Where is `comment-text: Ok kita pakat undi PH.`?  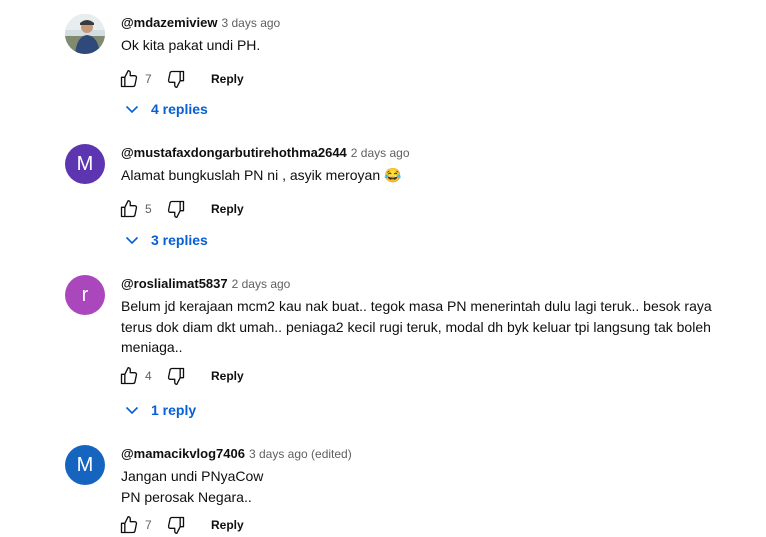 comment-text: Ok kita pakat undi PH. is located at coordinates (191, 45).